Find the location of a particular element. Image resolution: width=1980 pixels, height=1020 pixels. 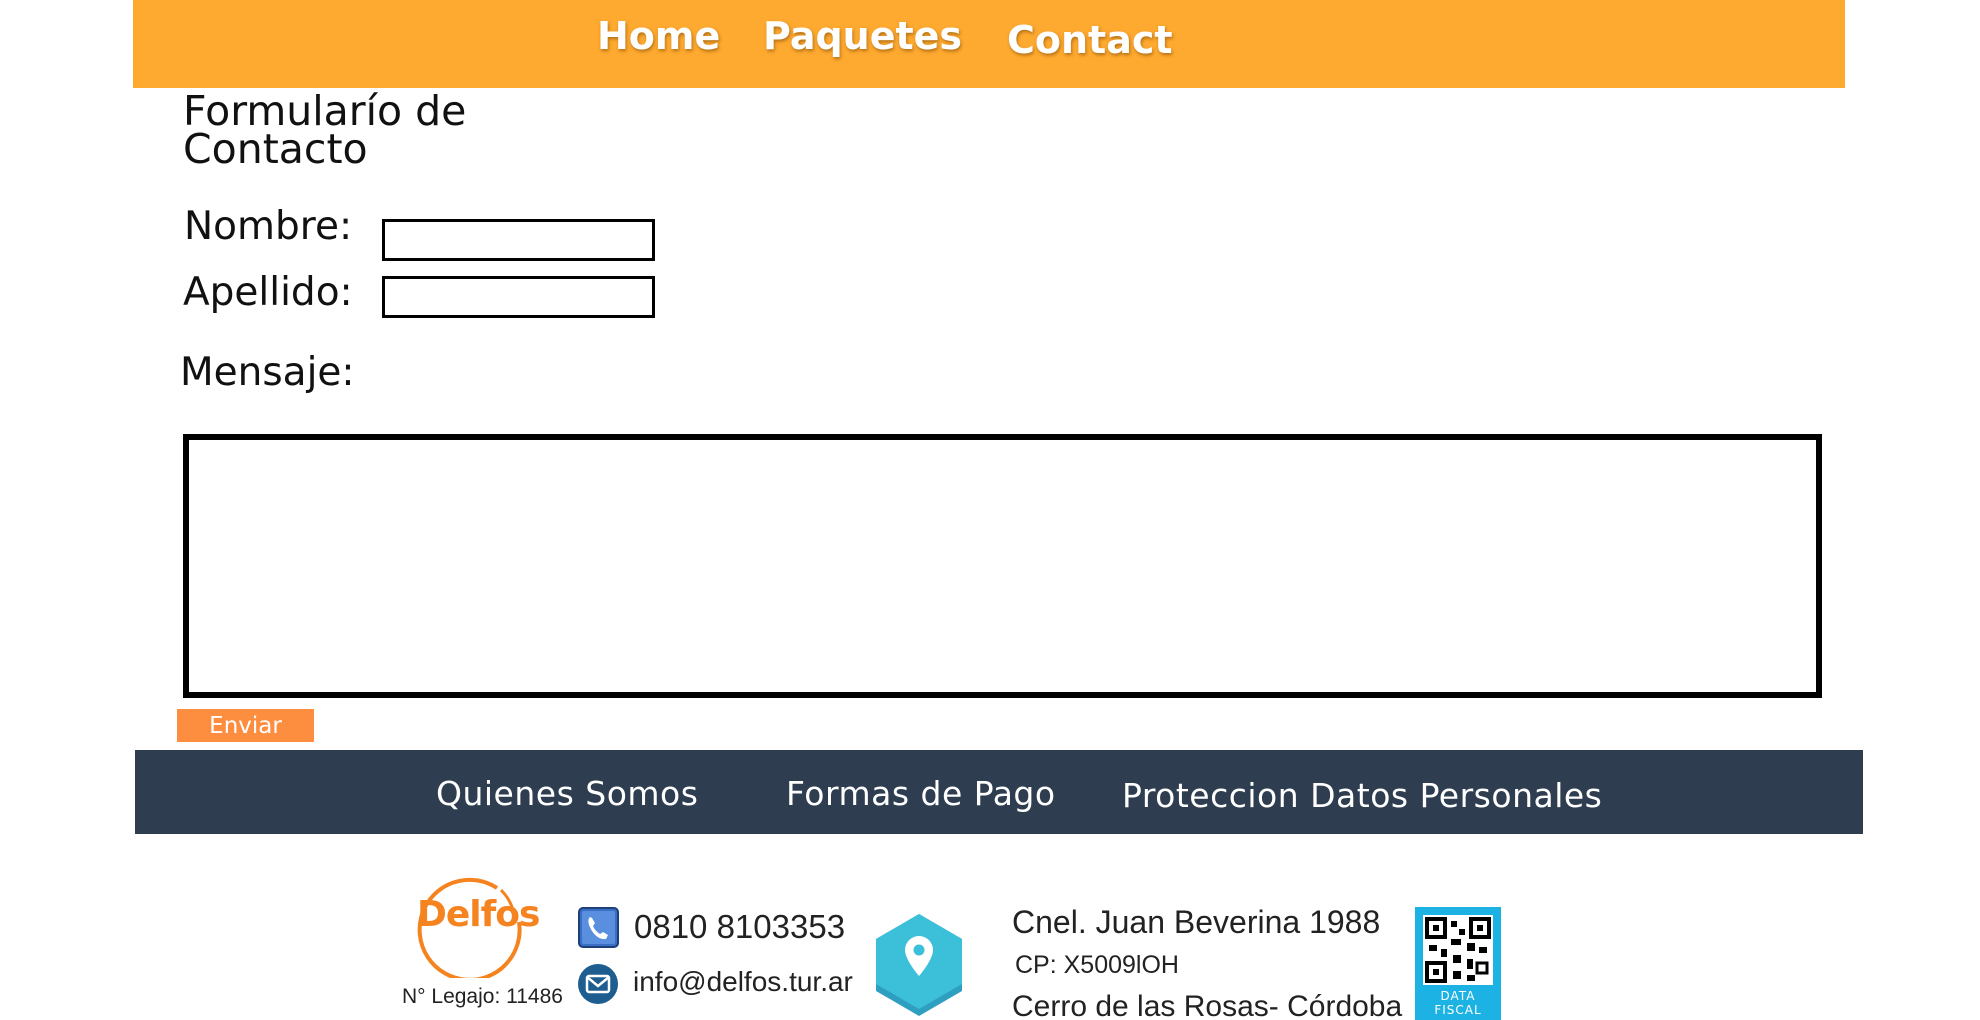

footer-quienes-somos-link: Quienes Somos is located at coordinates (567, 793).